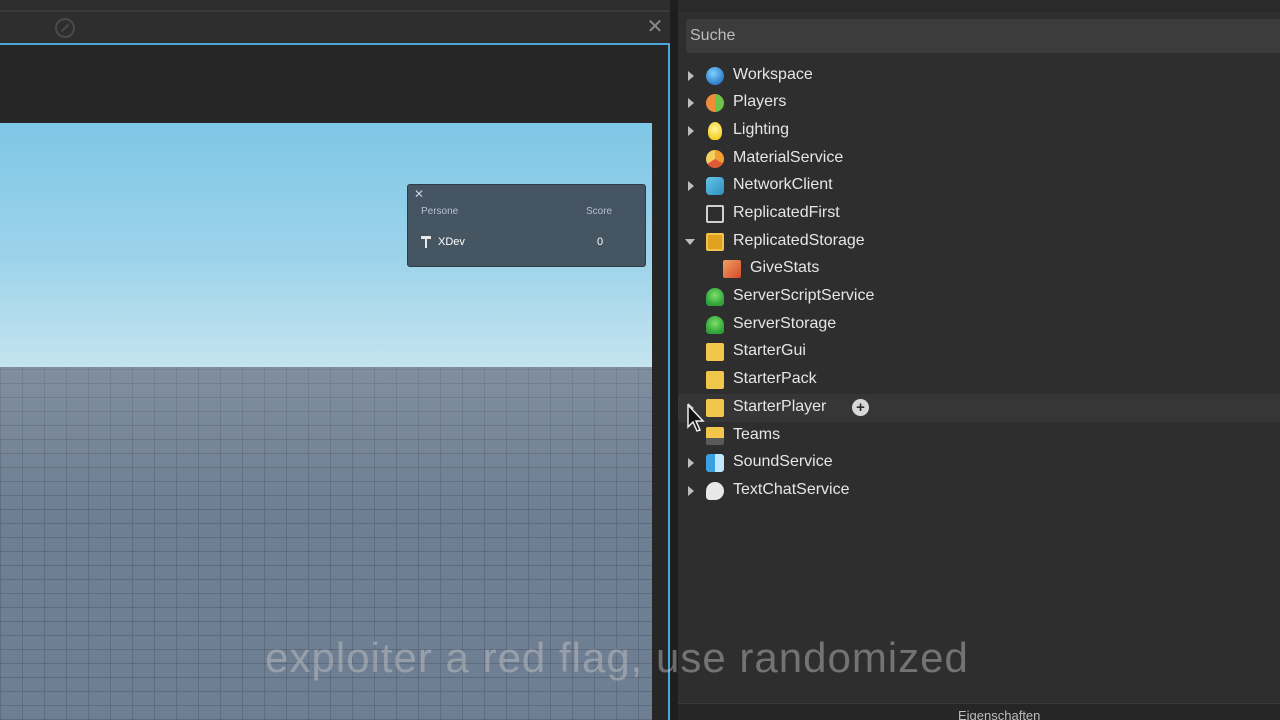 This screenshot has height=720, width=1280. I want to click on properties-tab-label: Eigenschaften, so click(999, 714).